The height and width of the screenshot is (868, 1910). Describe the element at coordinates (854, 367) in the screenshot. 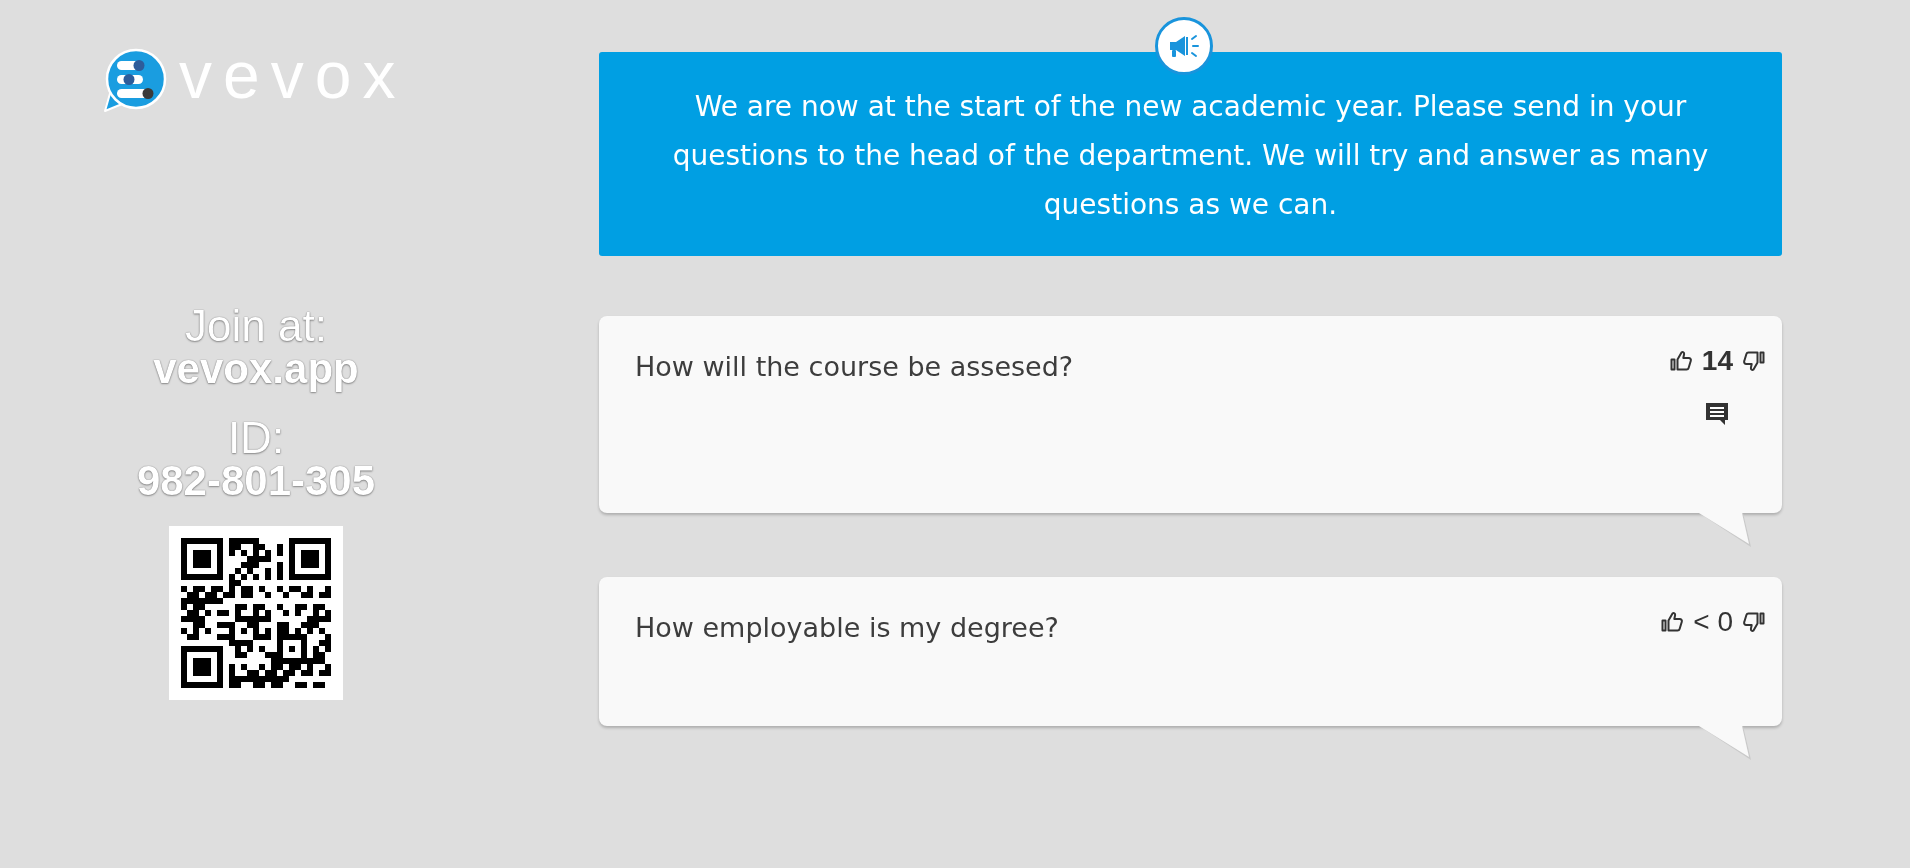

I see `question-text: How will the course be assesed?` at that location.